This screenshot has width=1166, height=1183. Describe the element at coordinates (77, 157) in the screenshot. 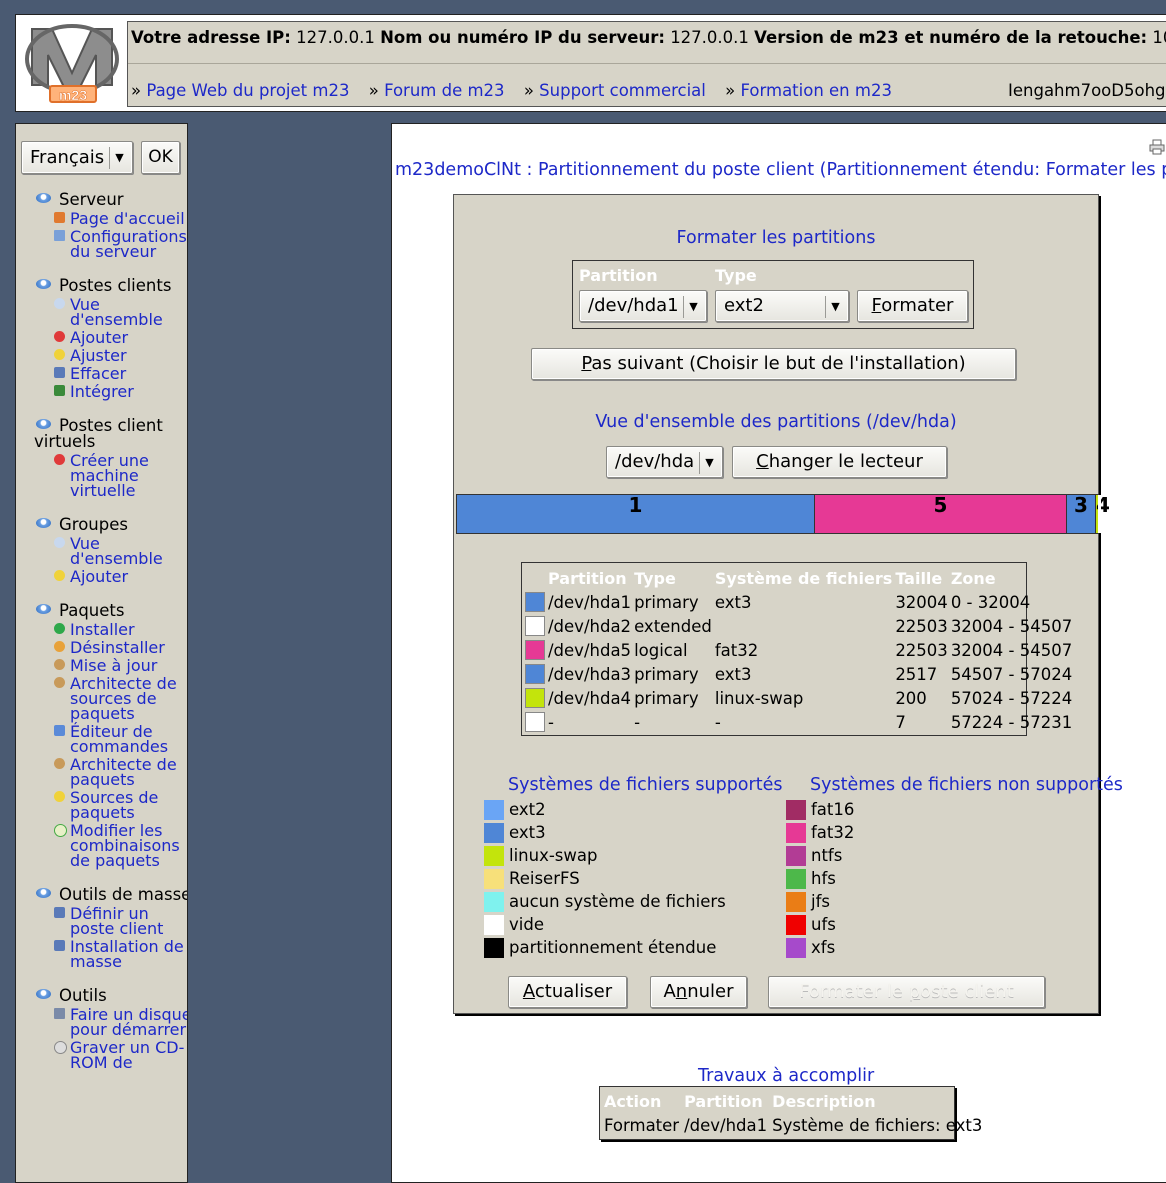

I see `language-select: Français ▼` at that location.